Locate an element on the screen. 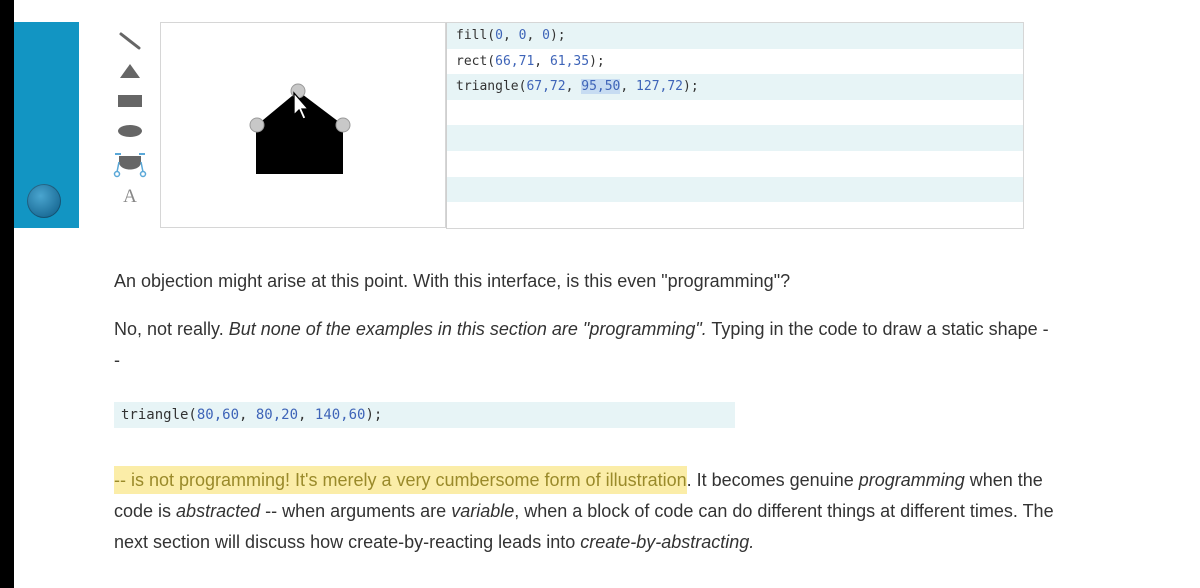 The width and height of the screenshot is (1200, 588). code-snippet: triangle(80,60, 80,20, 140,60); is located at coordinates (424, 415).